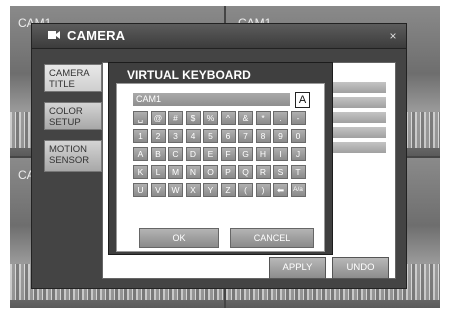 The image size is (450, 313). What do you see at coordinates (158, 190) in the screenshot?
I see `keyboard-key: V` at bounding box center [158, 190].